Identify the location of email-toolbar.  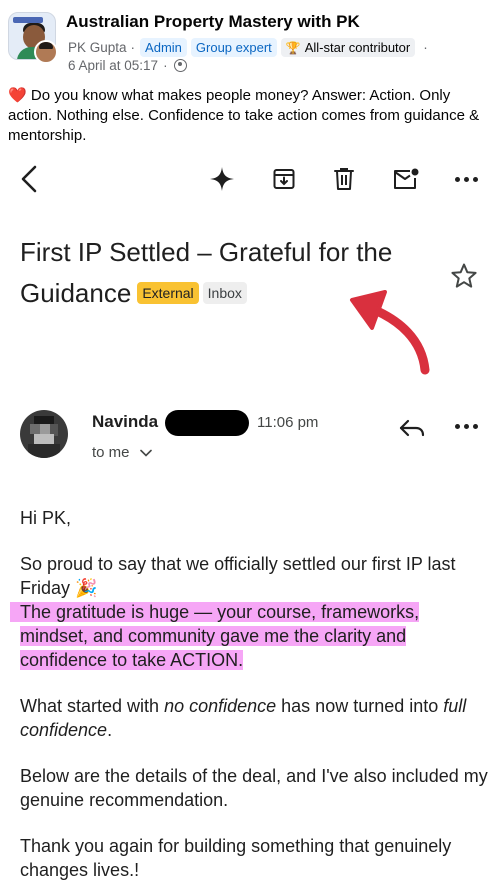
(251, 179).